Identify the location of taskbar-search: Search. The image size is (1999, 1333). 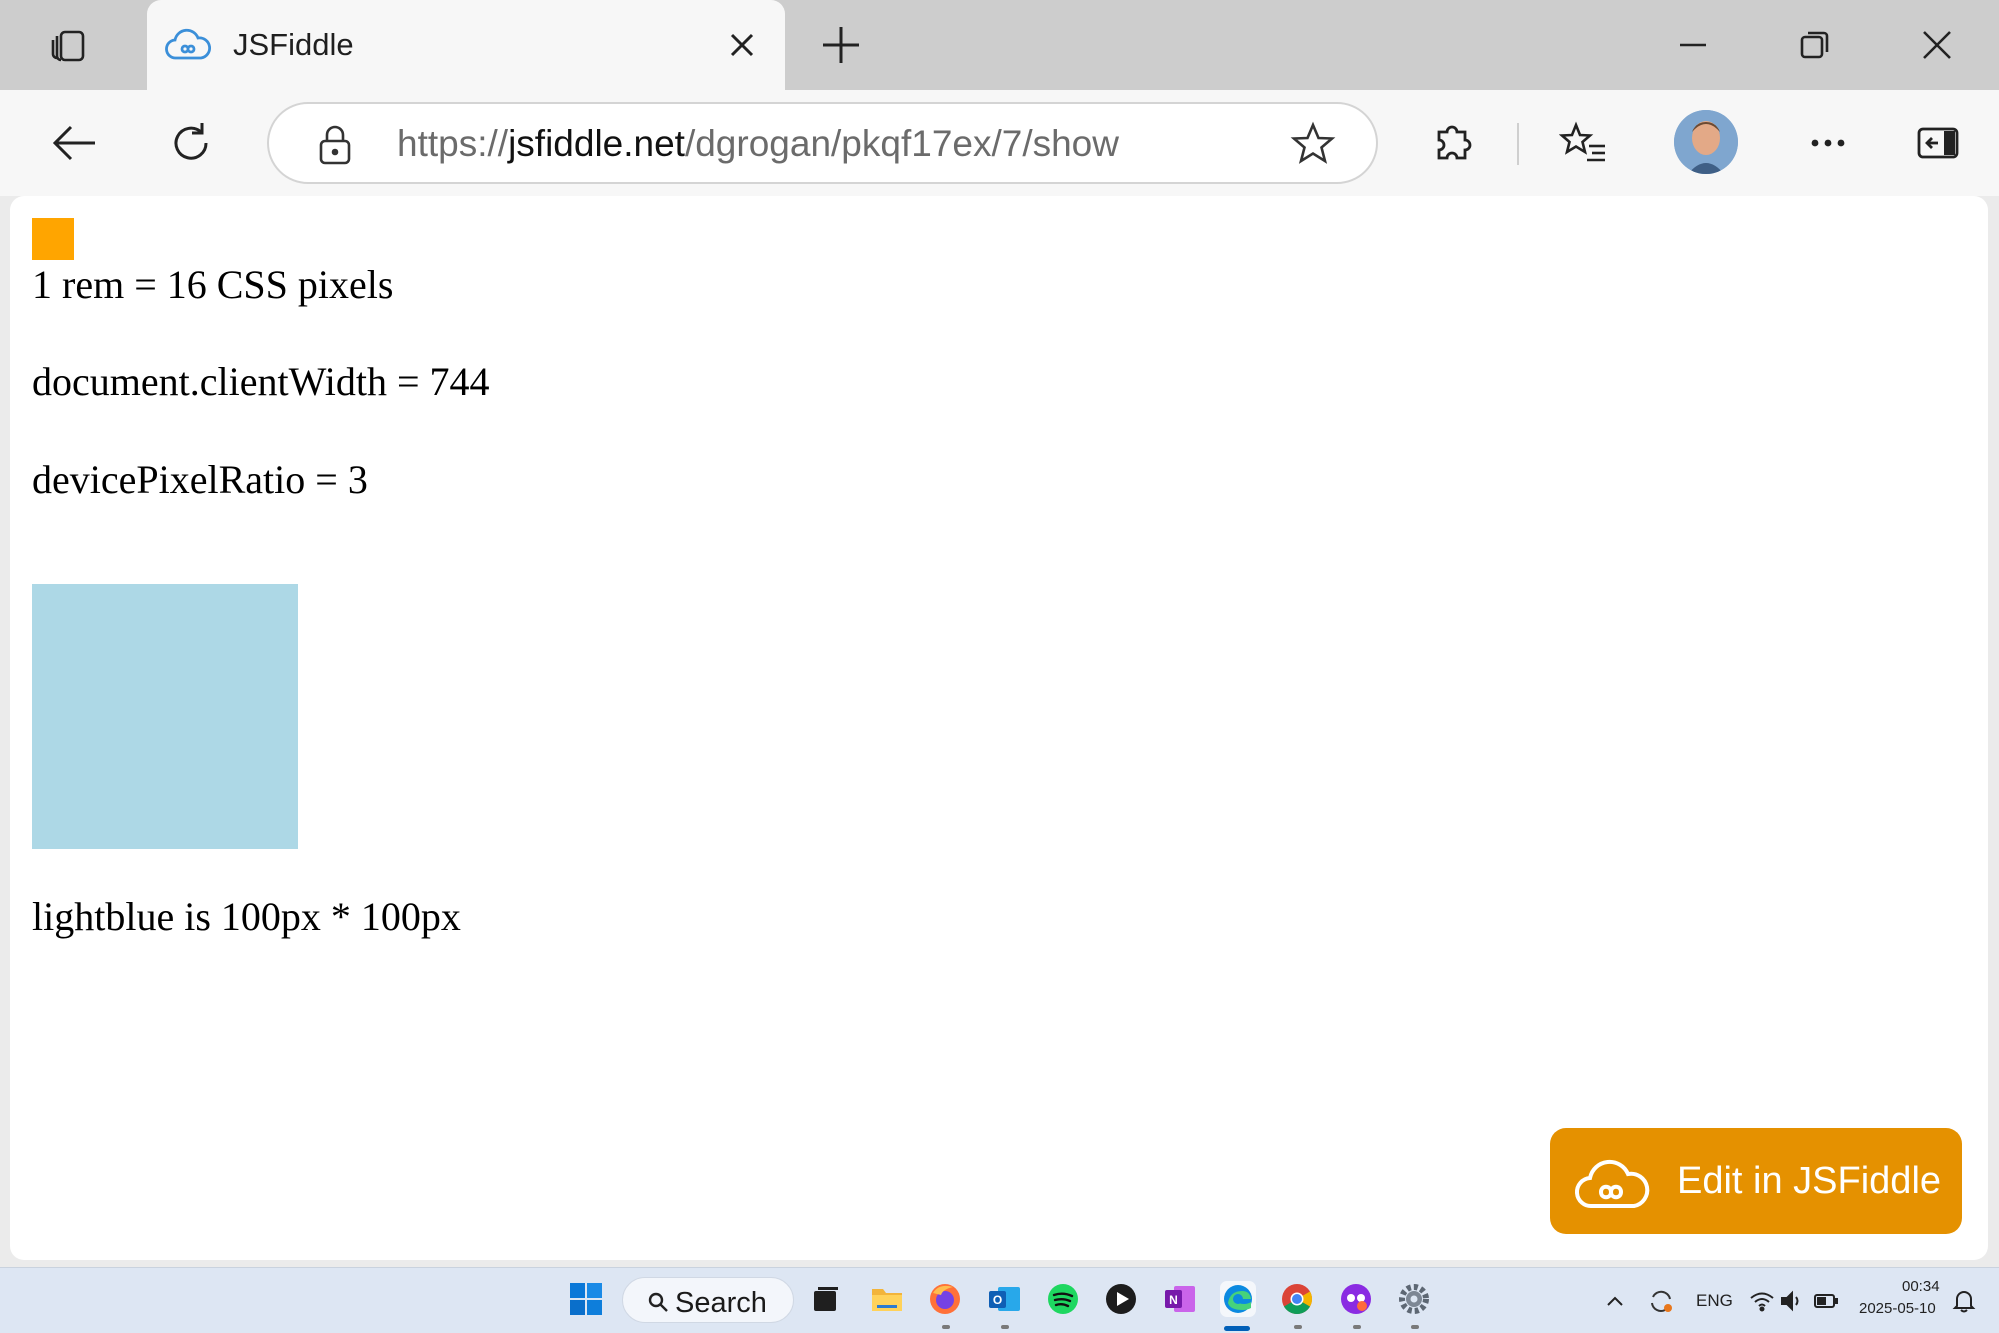
(708, 1300).